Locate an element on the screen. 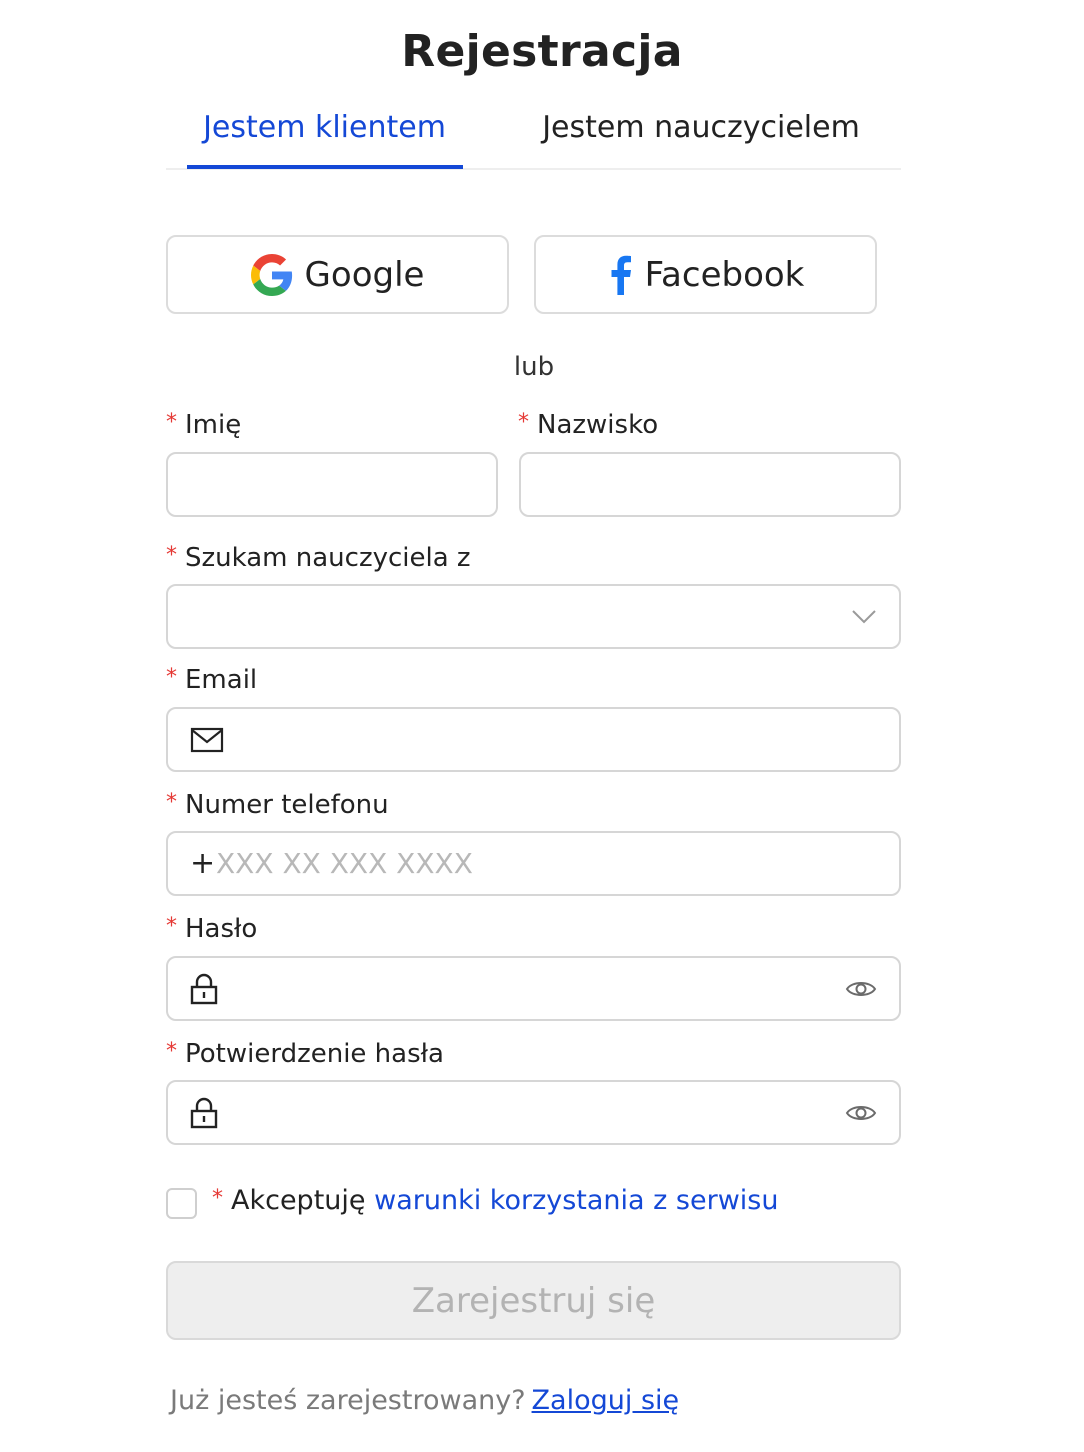 This screenshot has height=1452, width=1084. email-label-text: Email is located at coordinates (221, 680).